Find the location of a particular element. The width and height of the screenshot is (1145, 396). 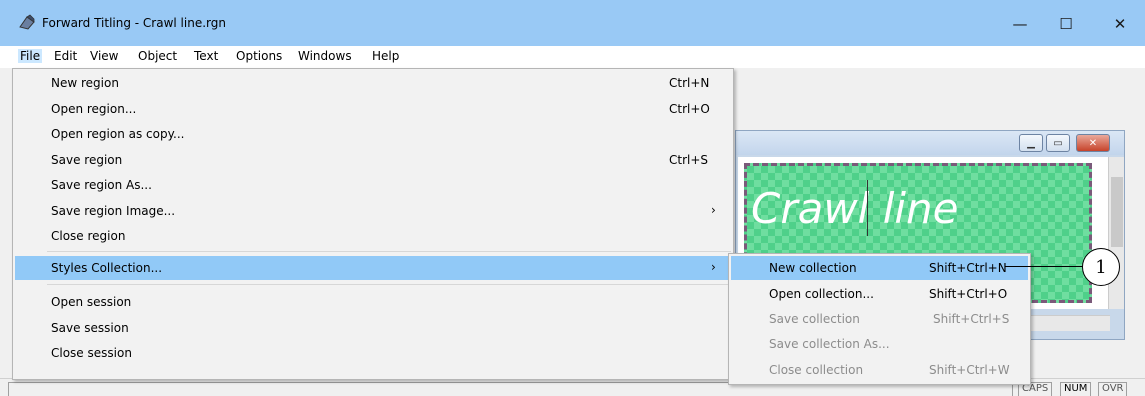

doc-restore-button: ▭ is located at coordinates (1058, 143).